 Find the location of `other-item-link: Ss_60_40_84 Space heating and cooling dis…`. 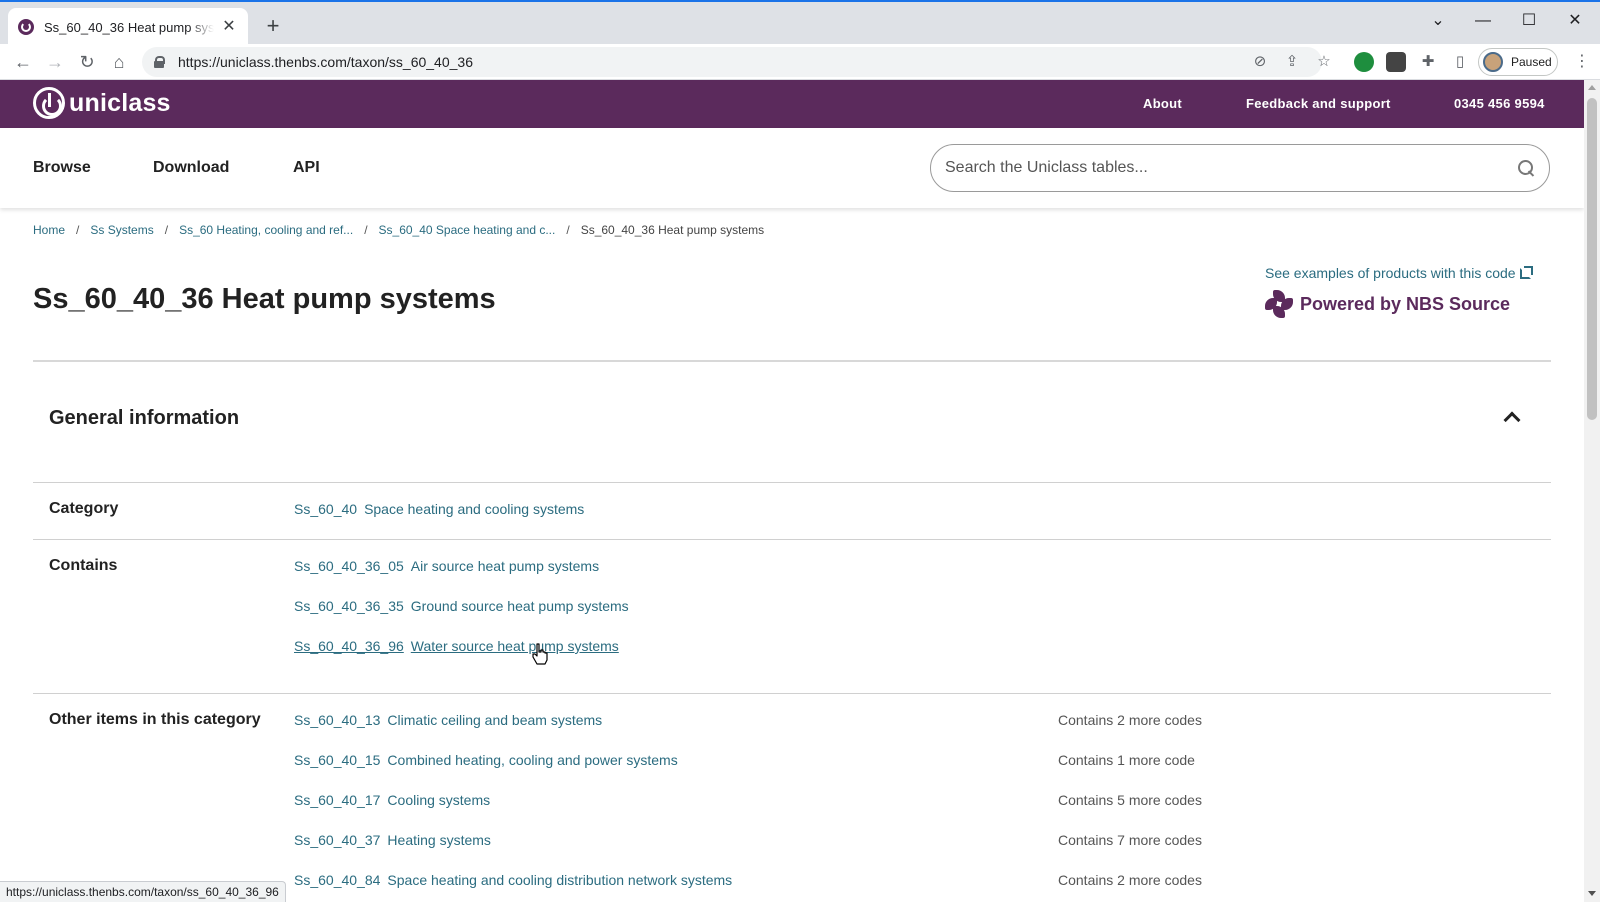

other-item-link: Ss_60_40_84 Space heating and cooling dis… is located at coordinates (513, 880).